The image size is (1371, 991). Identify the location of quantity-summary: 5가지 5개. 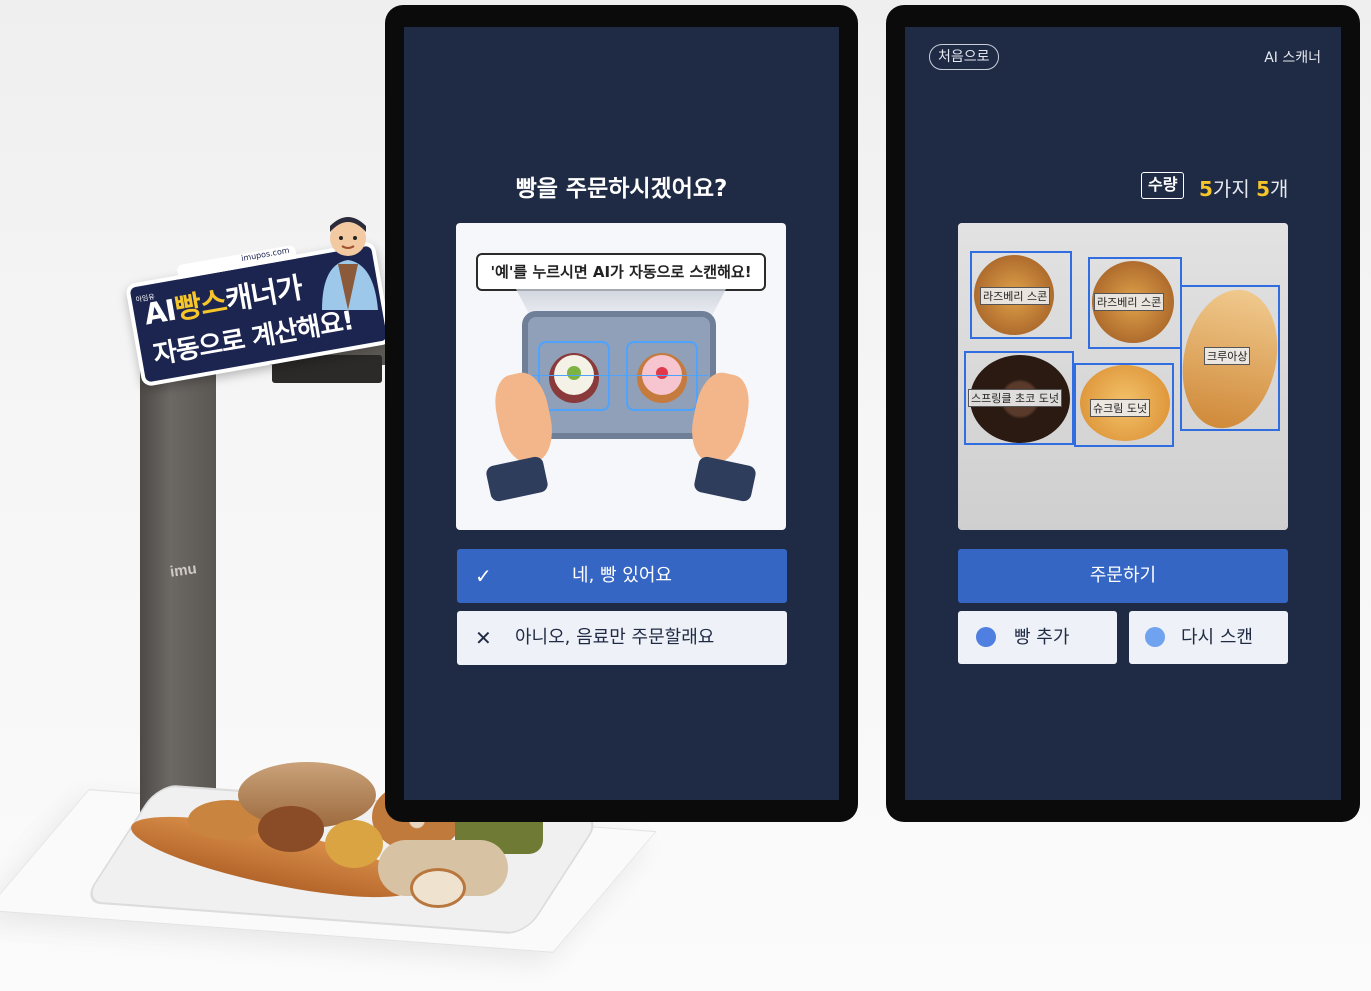
(1244, 189).